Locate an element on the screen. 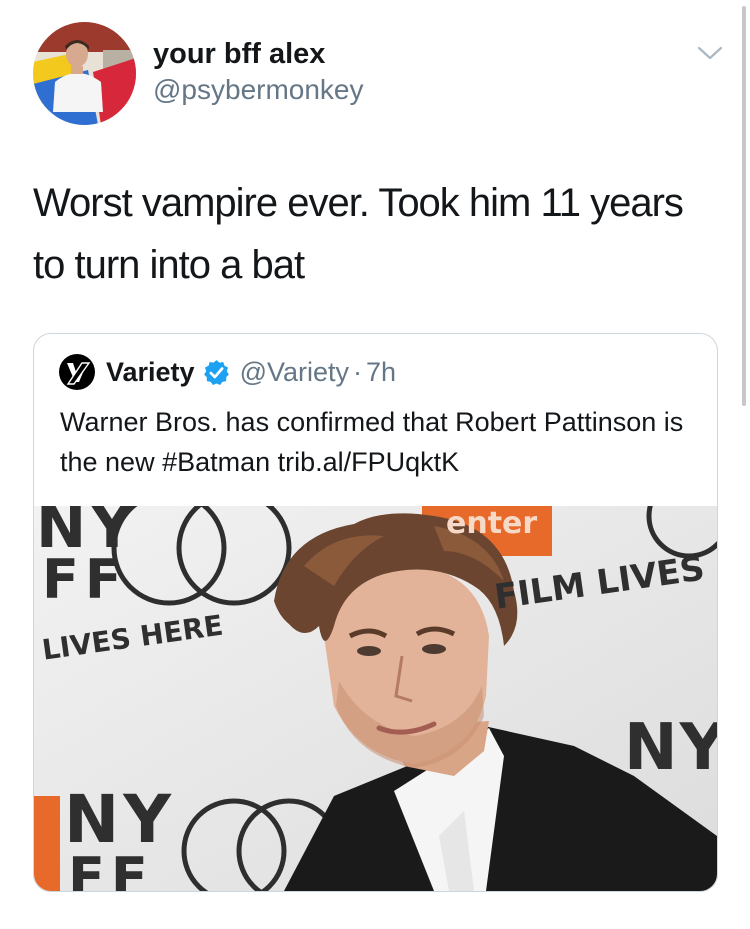  backdrop-logo-right: NY is located at coordinates (670, 748).